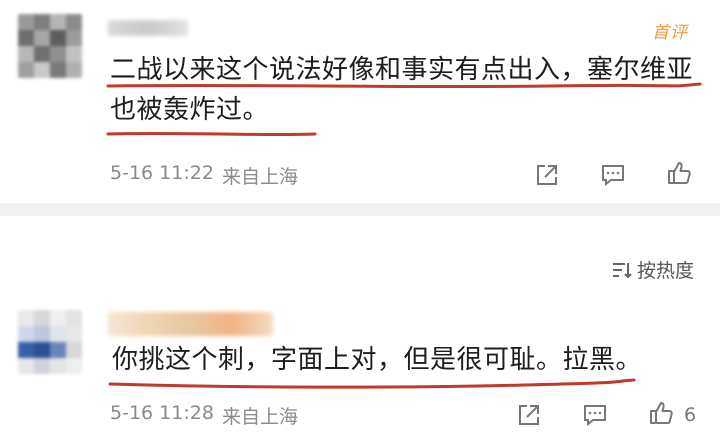 The height and width of the screenshot is (445, 720). Describe the element at coordinates (665, 271) in the screenshot. I see `sort-label: 按热度` at that location.